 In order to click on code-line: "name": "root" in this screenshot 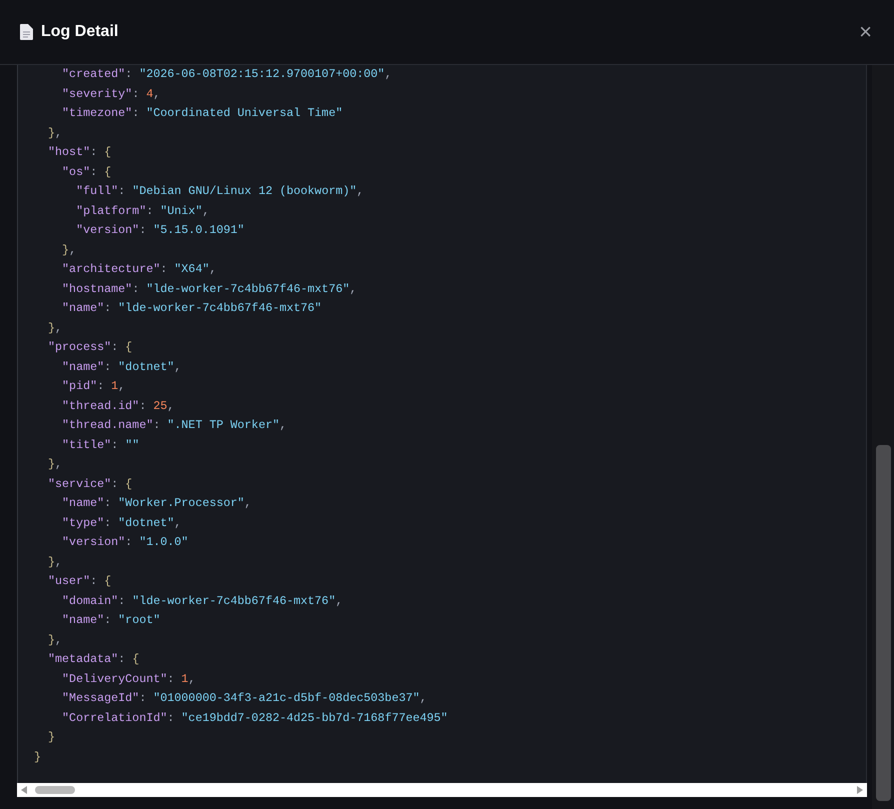, I will do `click(110, 620)`.